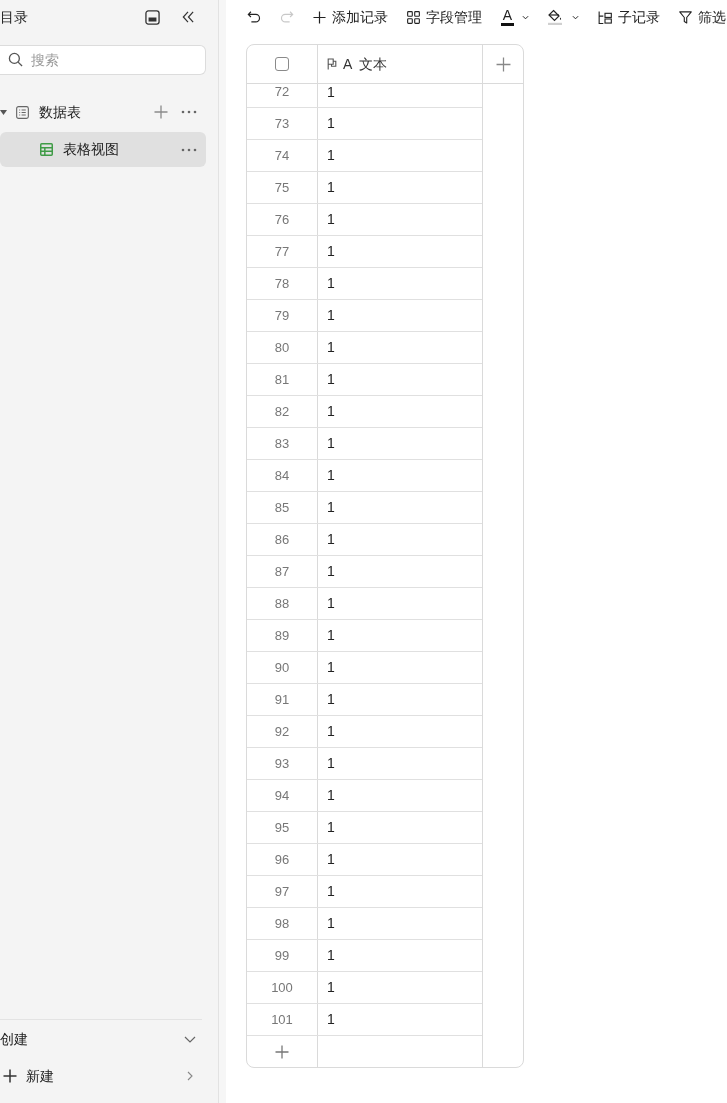 The image size is (727, 1103). I want to click on add-record-button: 添加记录, so click(350, 17).